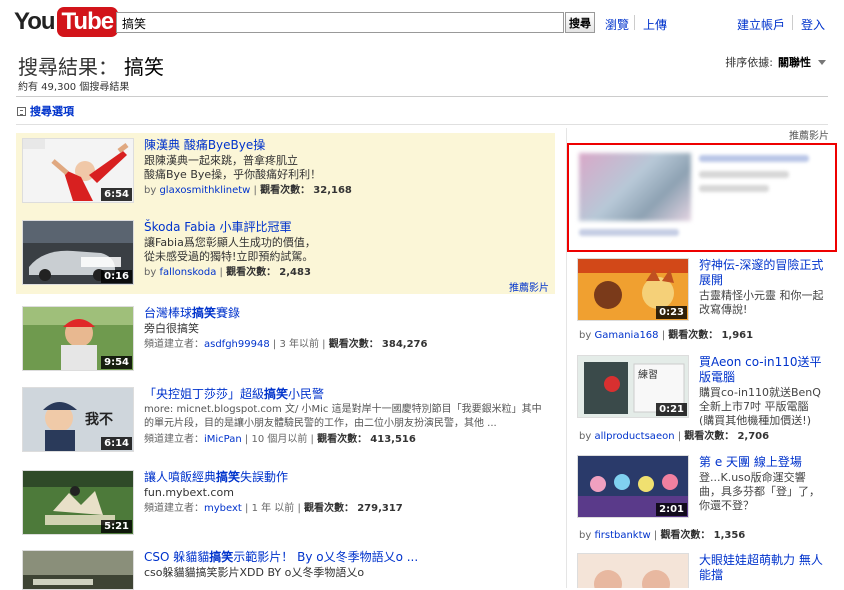 Image resolution: width=844 pixels, height=590 pixels. Describe the element at coordinates (340, 22) in the screenshot. I see `search-input: 搞笑` at that location.